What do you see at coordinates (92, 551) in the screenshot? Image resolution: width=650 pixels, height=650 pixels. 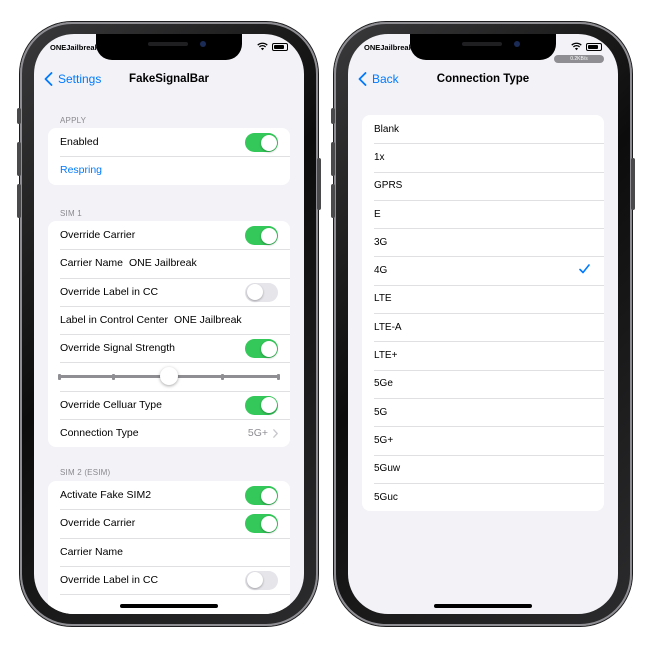 I see `sim2-carrier-name-label: Carrier Name` at bounding box center [92, 551].